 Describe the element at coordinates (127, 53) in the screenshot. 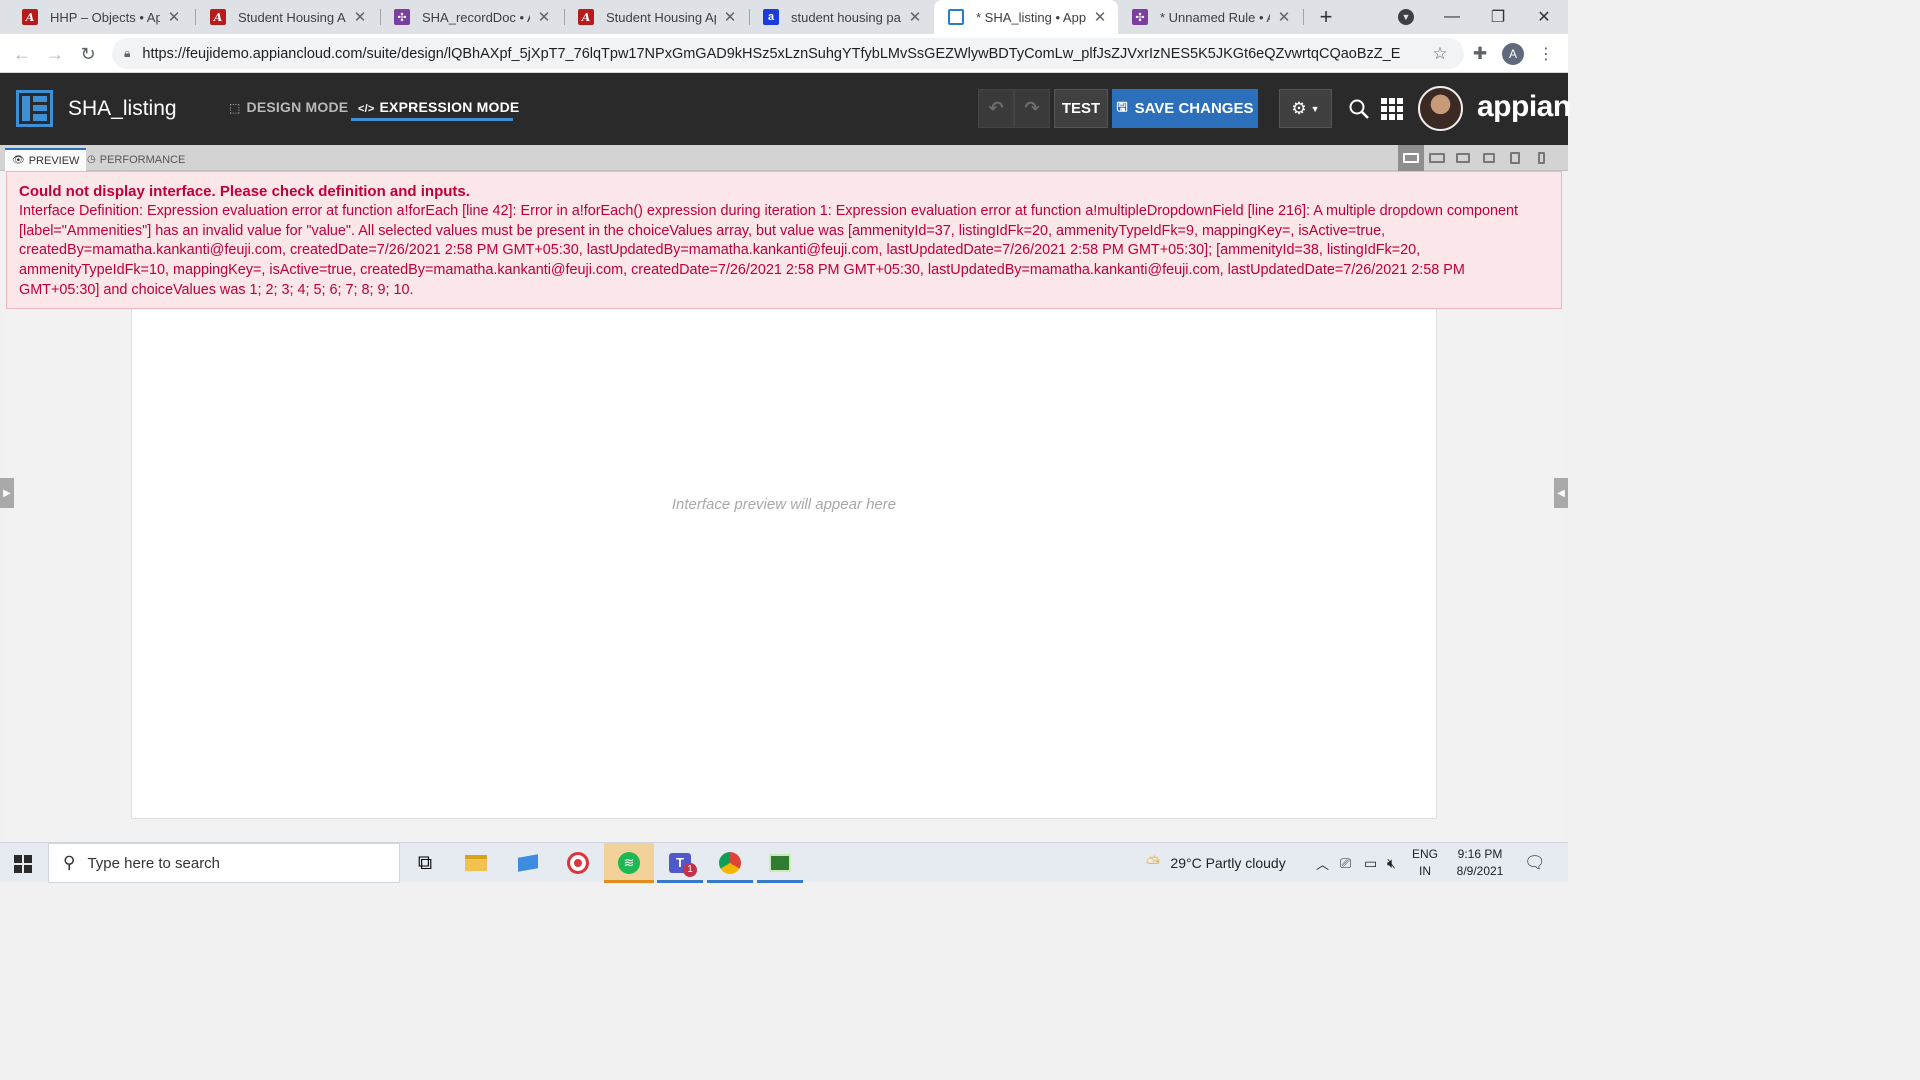

I see `lock-icon: 🔒︎` at that location.